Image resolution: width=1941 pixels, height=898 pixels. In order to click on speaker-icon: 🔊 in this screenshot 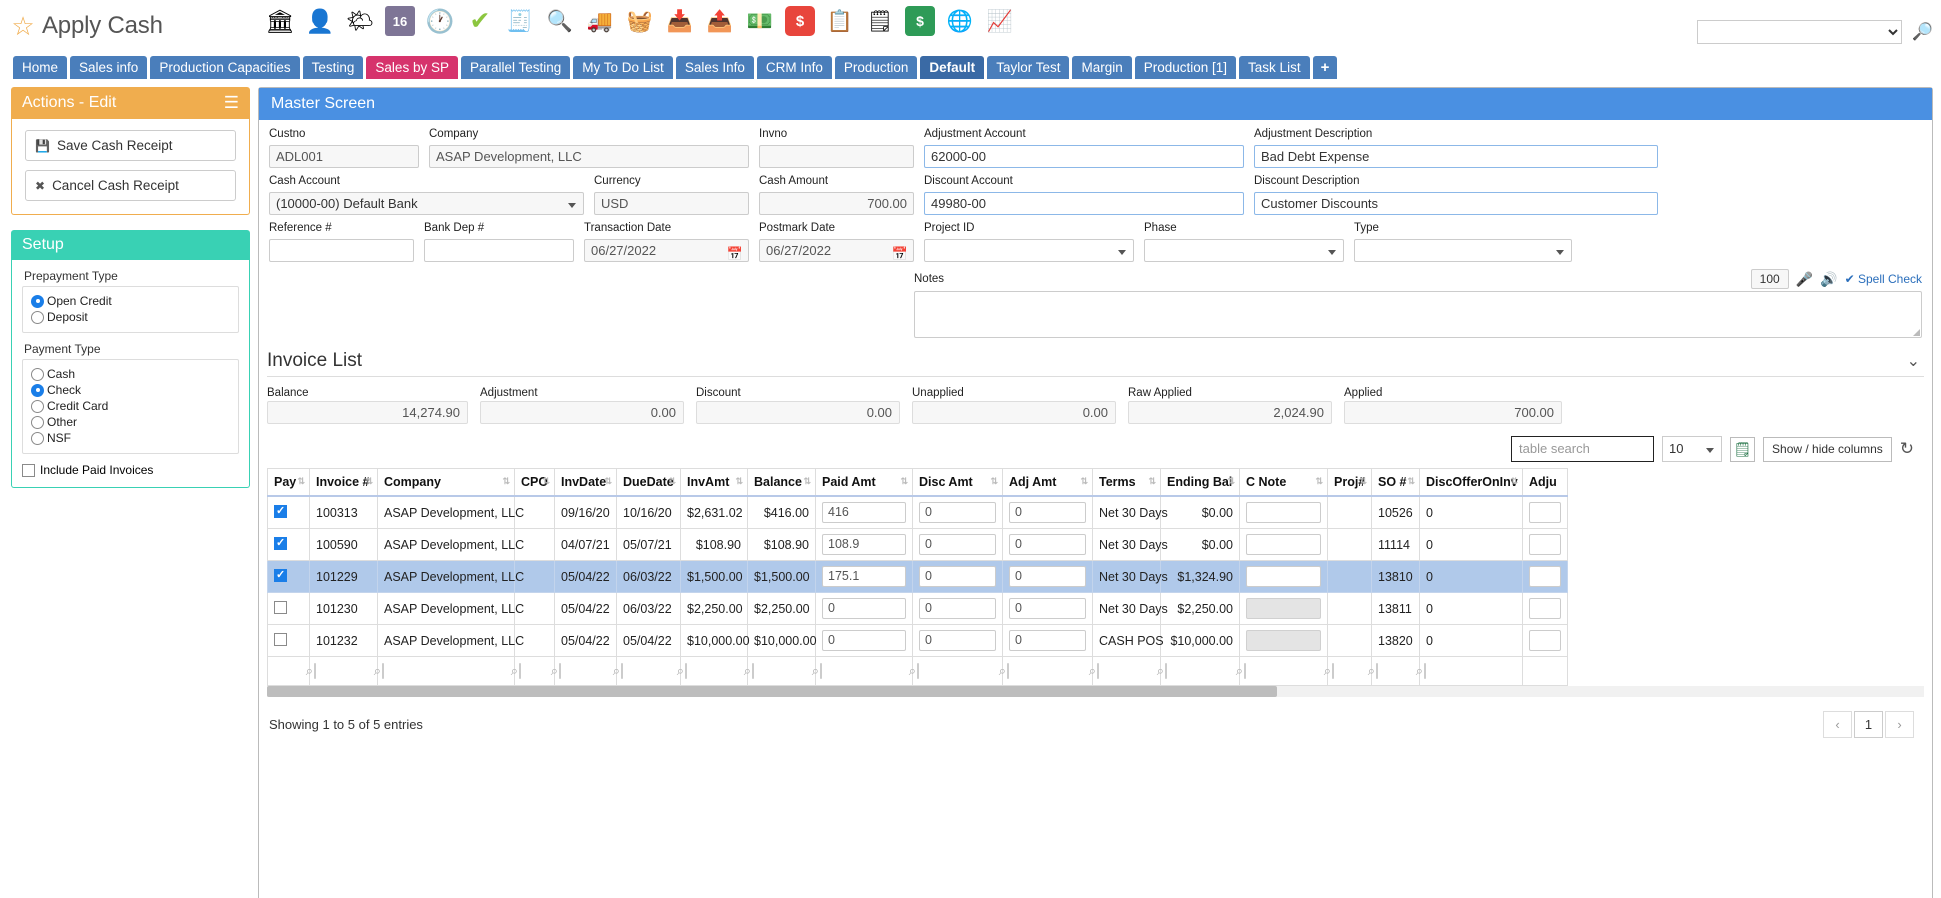, I will do `click(1828, 279)`.